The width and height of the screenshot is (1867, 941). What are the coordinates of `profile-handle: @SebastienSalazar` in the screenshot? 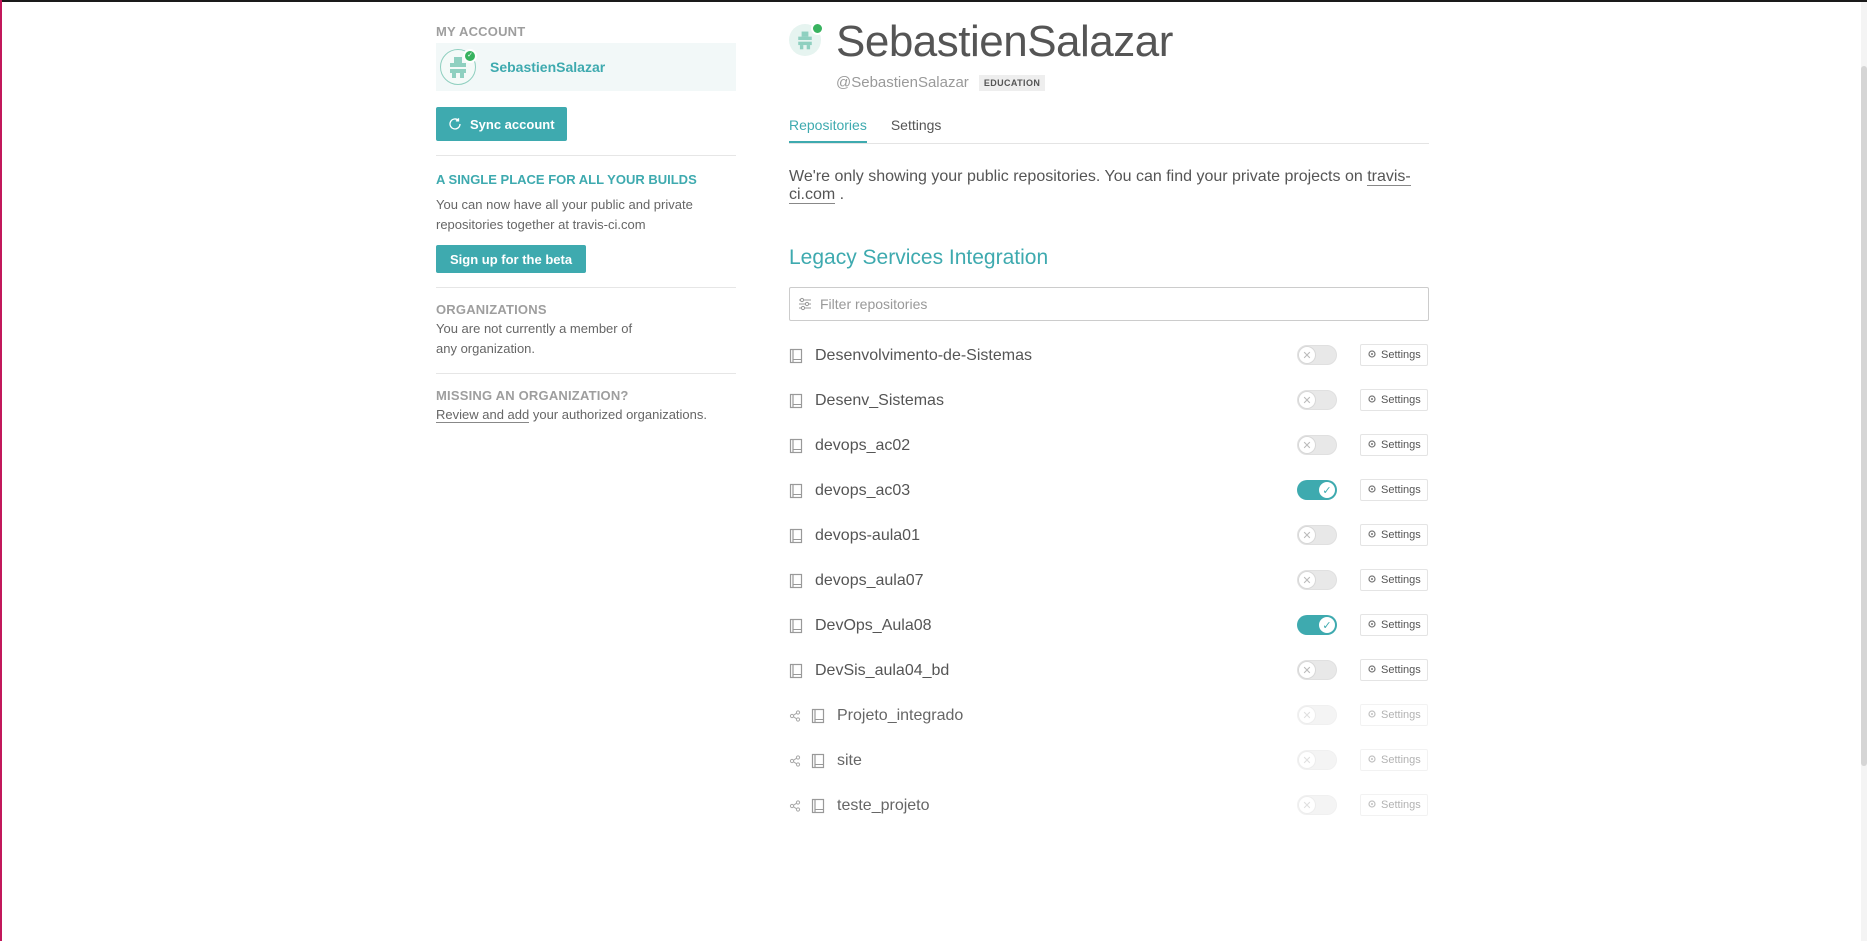 It's located at (902, 82).